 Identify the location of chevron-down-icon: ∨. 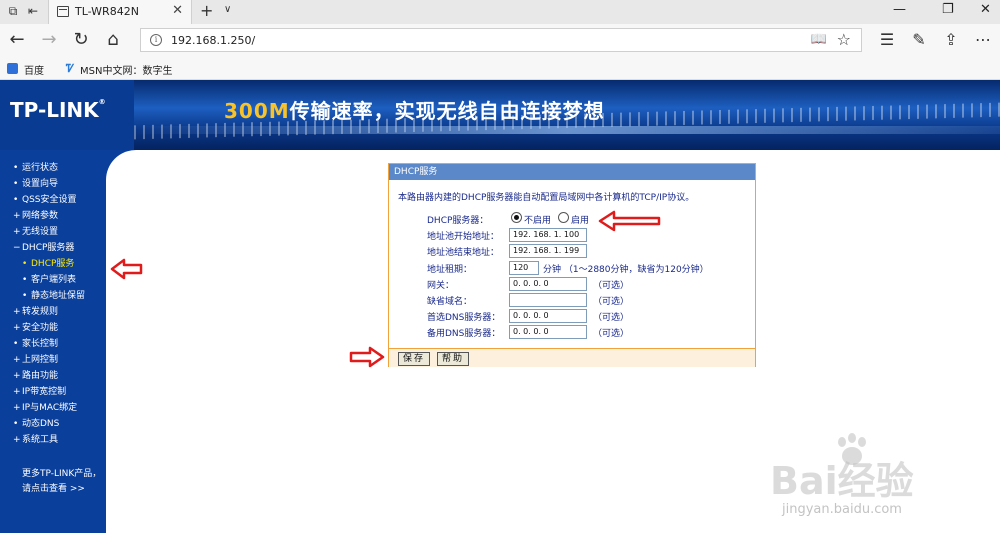
(227, 9).